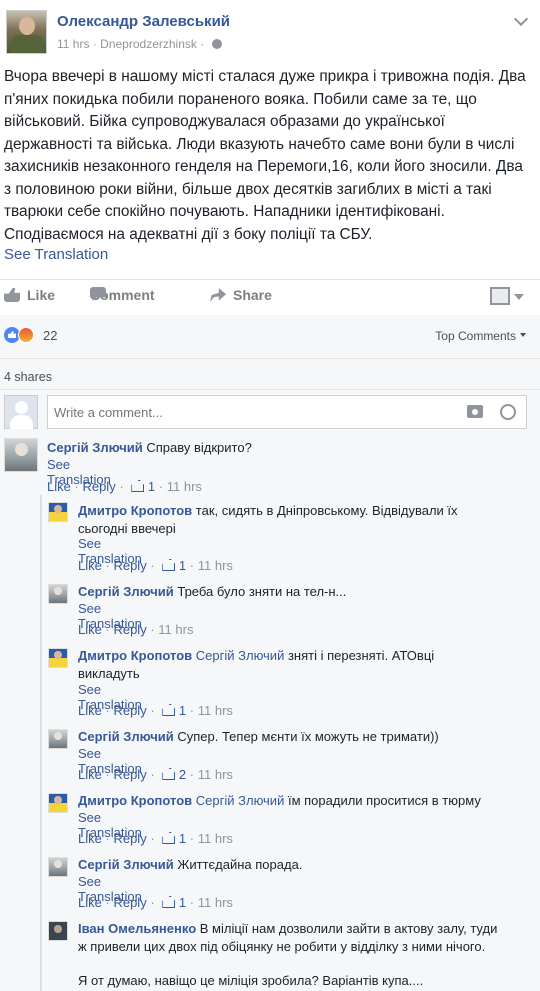 This screenshot has width=540, height=991. What do you see at coordinates (199, 447) in the screenshot?
I see `comment-text: Справу відкрито?` at bounding box center [199, 447].